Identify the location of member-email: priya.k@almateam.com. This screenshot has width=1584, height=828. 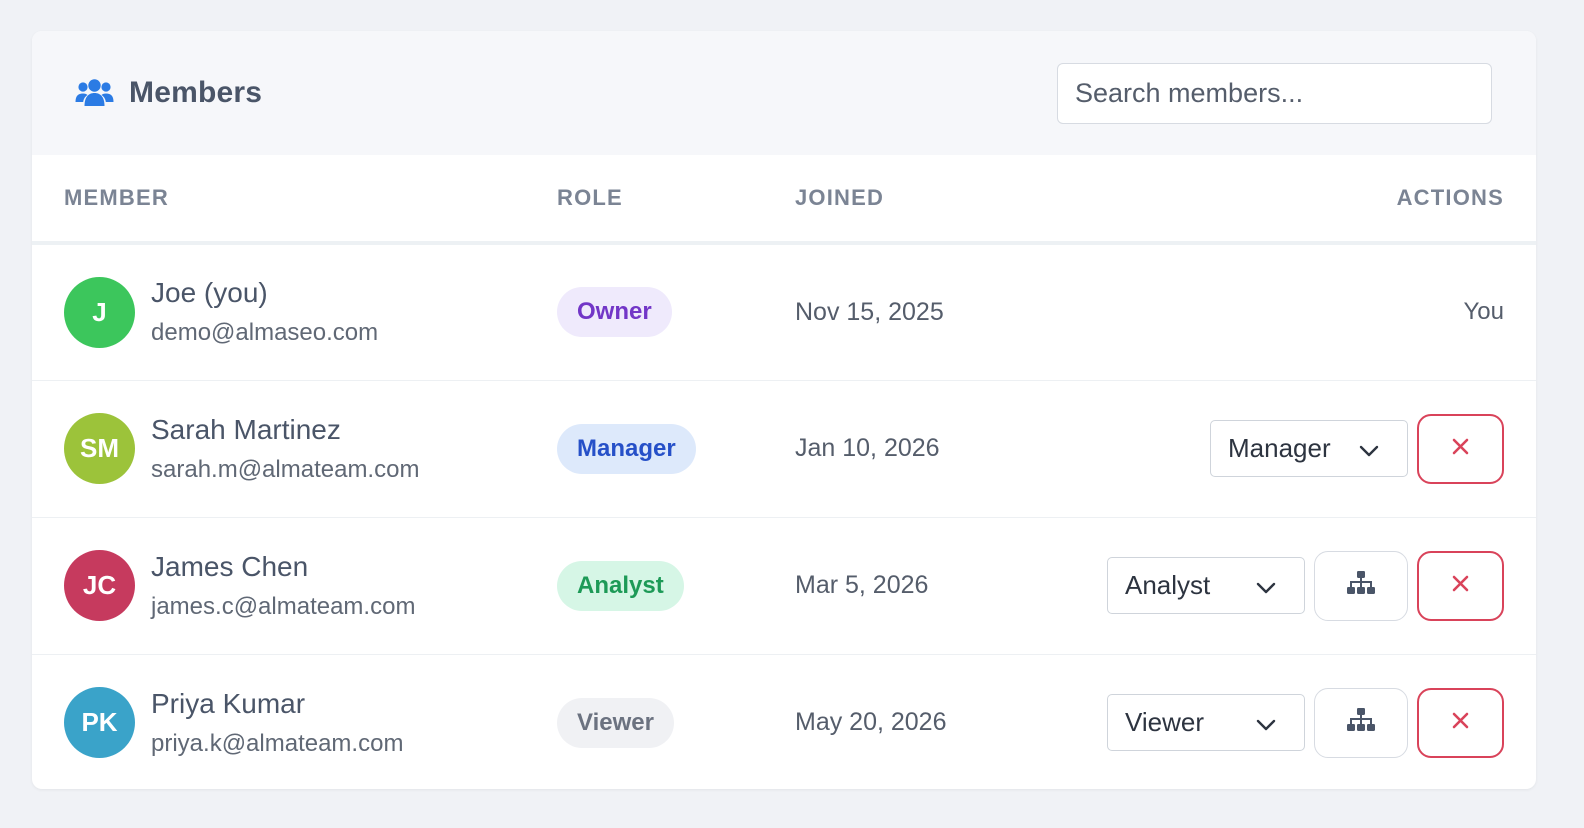
(277, 743).